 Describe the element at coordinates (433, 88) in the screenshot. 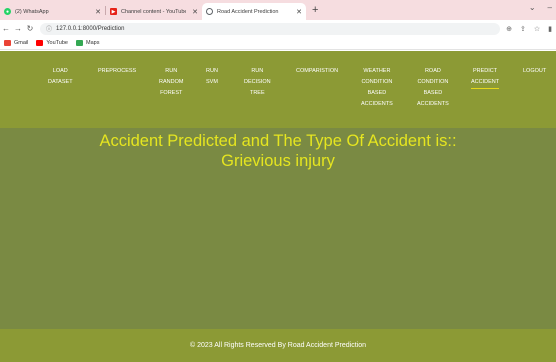

I see `nav-road-condition-accidents: ROAD CONDITION BASED ACCIDENTS` at that location.